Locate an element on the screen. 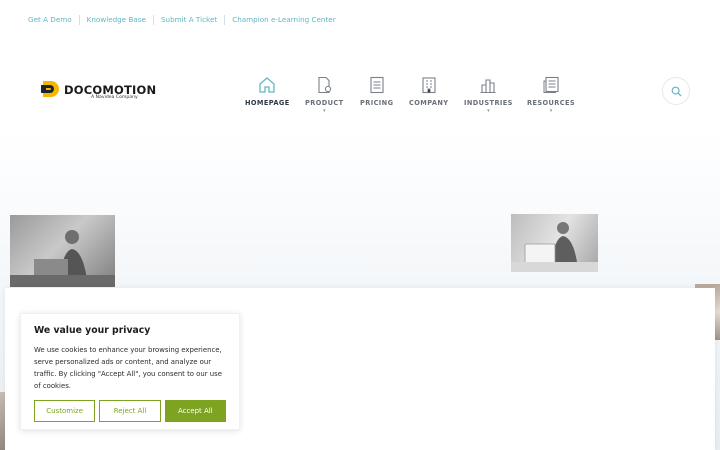  search-button is located at coordinates (676, 91).